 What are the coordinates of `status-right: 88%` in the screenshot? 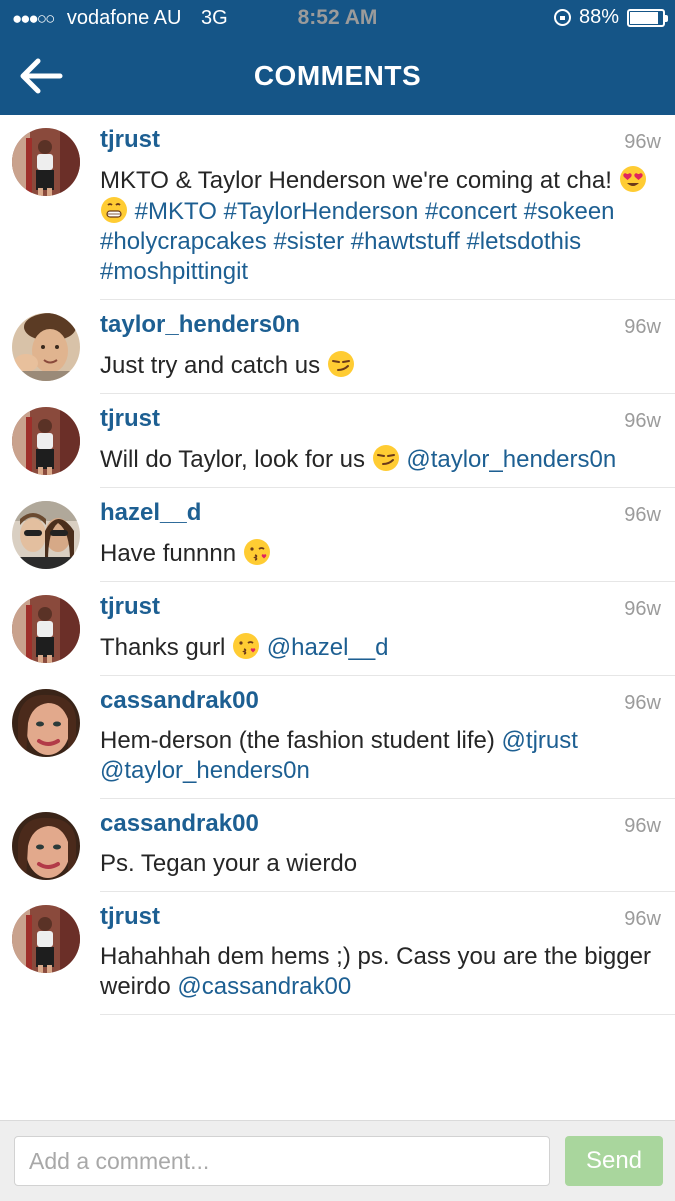 It's located at (610, 17).